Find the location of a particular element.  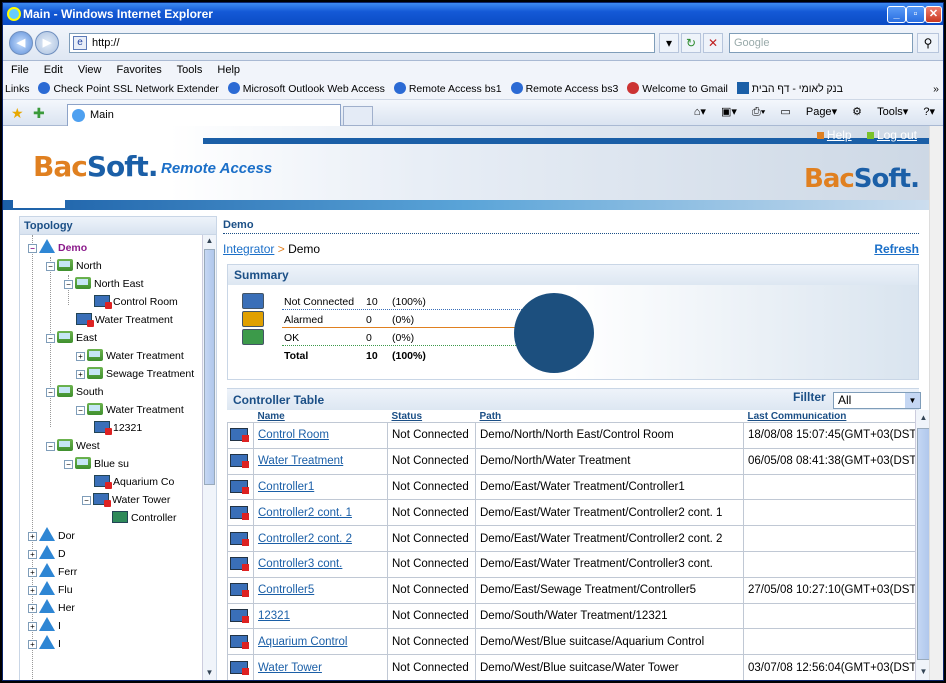

controller-link: Control Room is located at coordinates (293, 435).